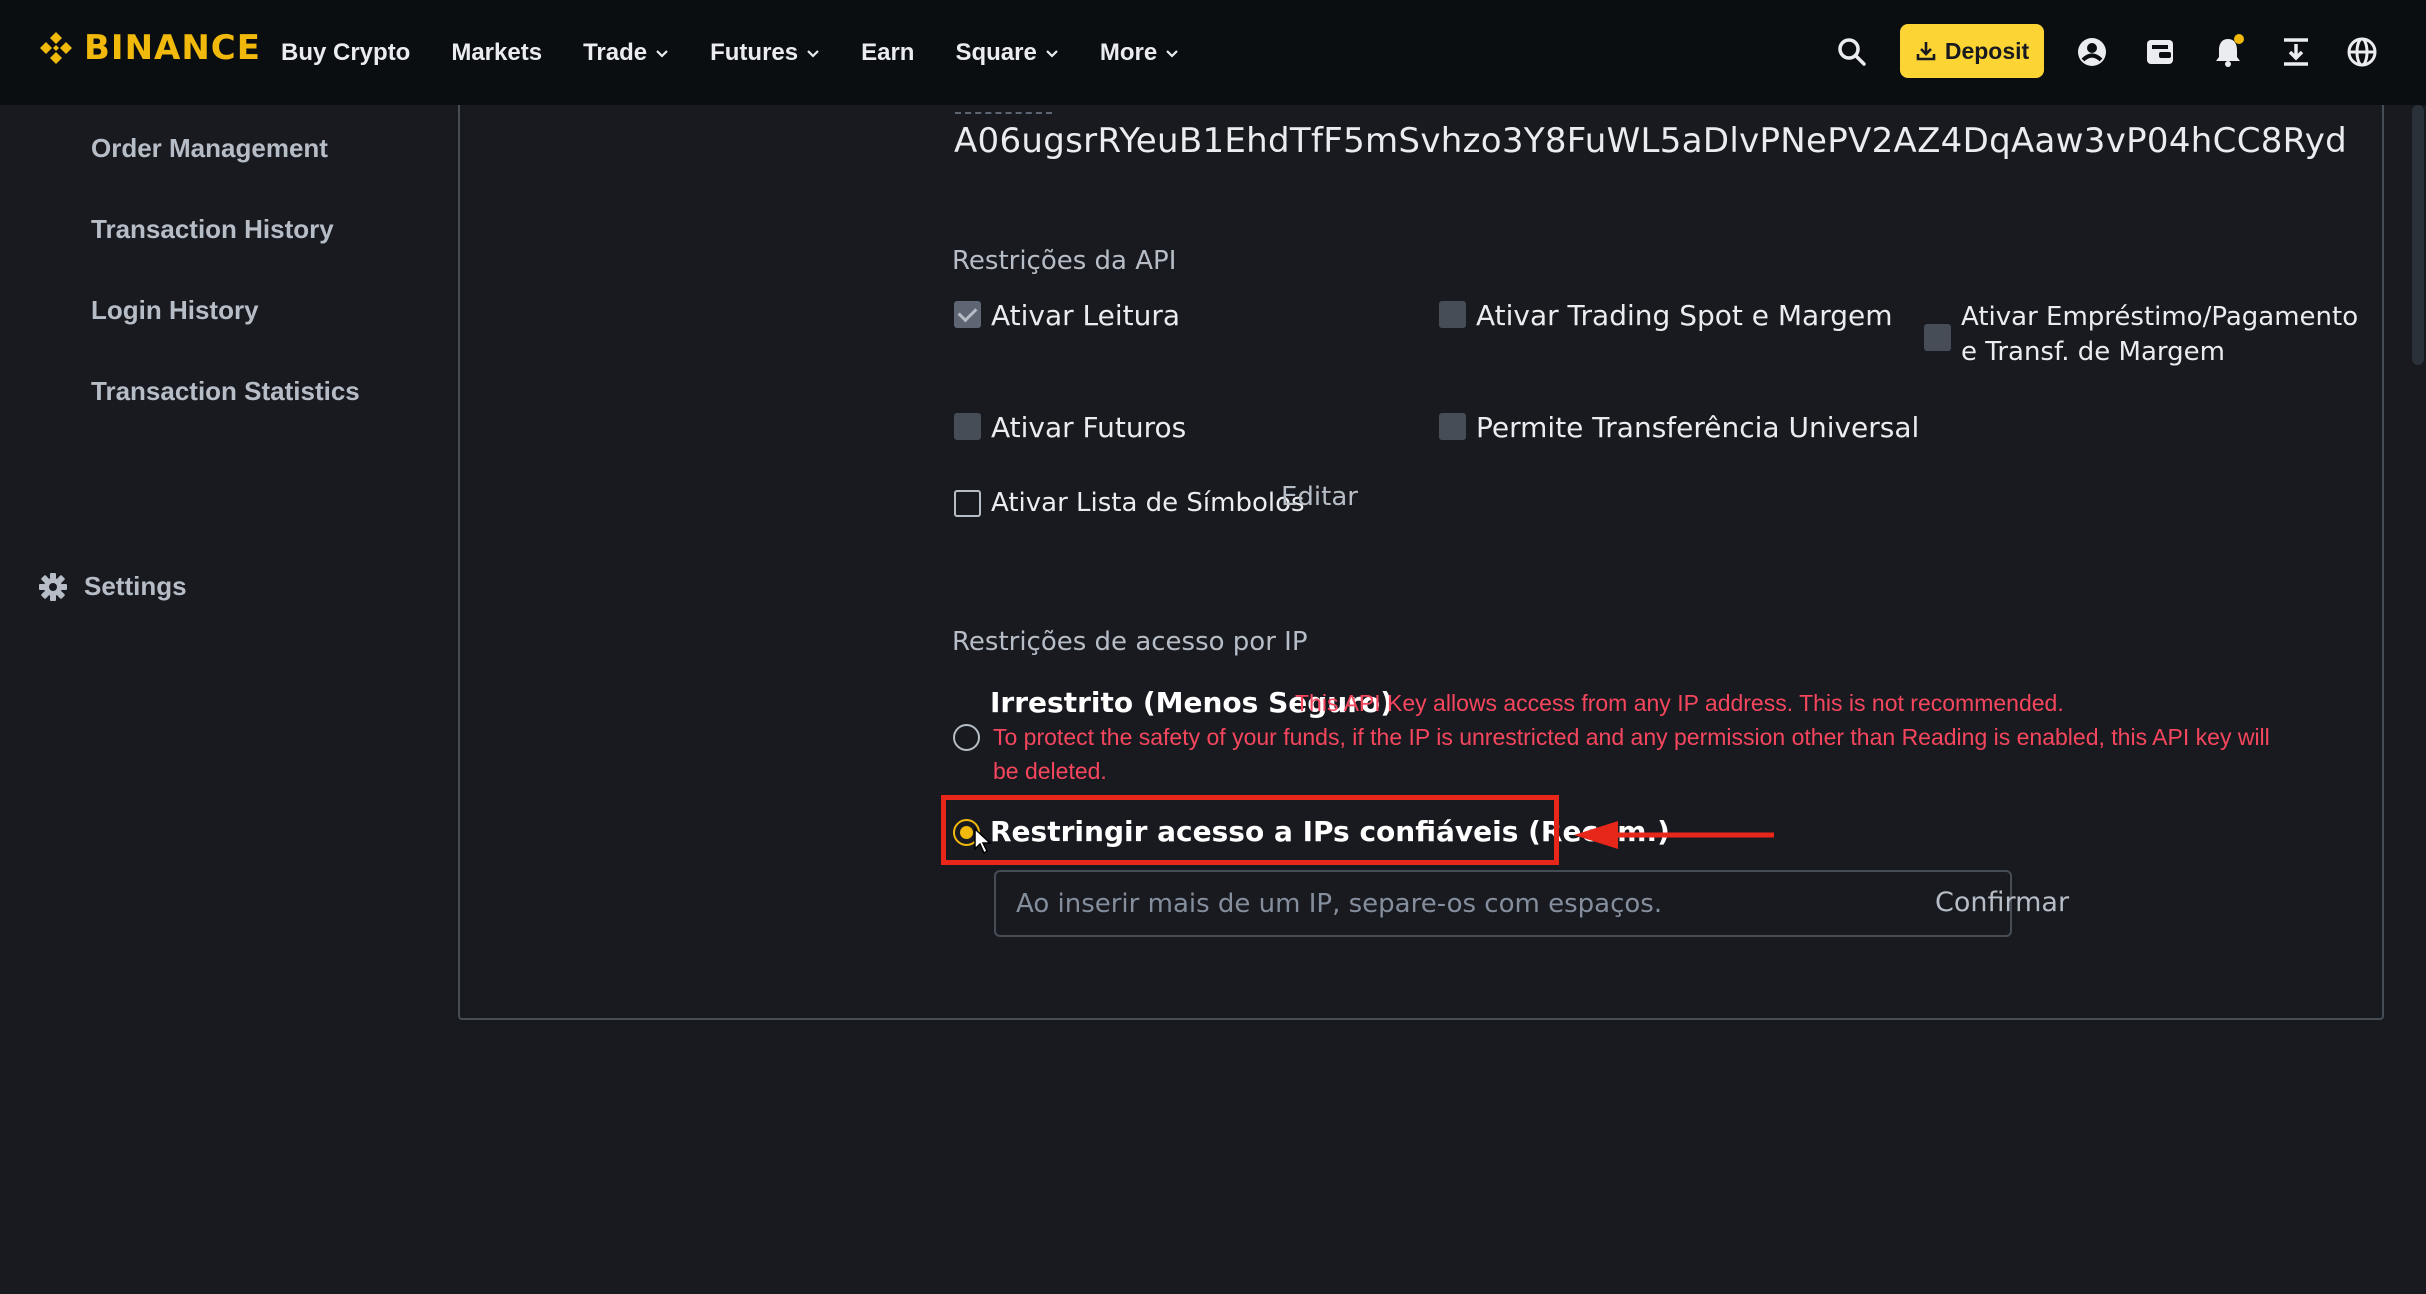 This screenshot has height=1294, width=2426. What do you see at coordinates (1987, 50) in the screenshot?
I see `deposit-label: Deposit` at bounding box center [1987, 50].